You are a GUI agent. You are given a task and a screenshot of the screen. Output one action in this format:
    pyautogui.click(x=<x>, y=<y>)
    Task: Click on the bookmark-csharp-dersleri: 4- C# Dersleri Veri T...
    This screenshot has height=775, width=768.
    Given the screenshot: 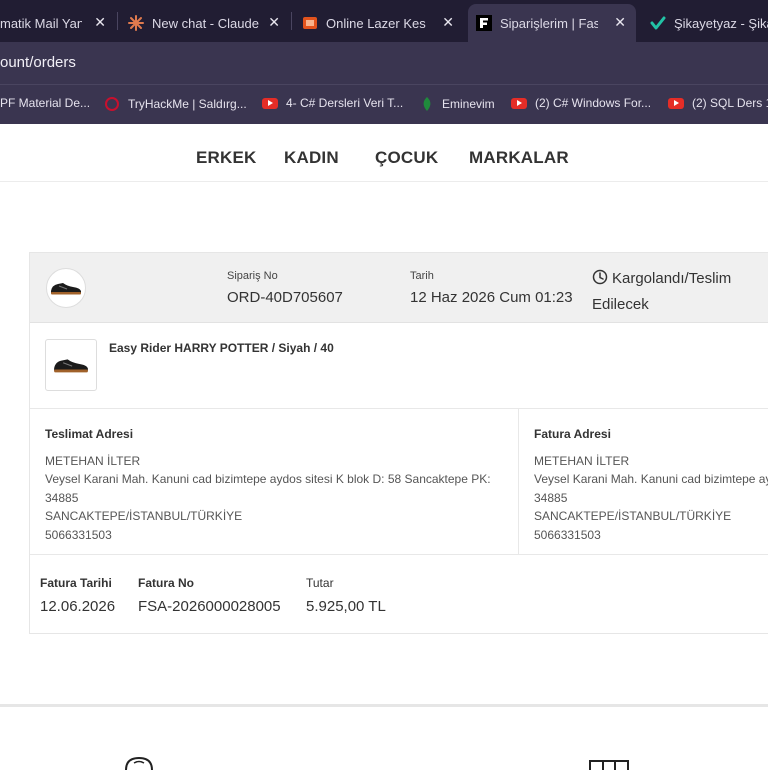 What is the action you would take?
    pyautogui.click(x=332, y=103)
    